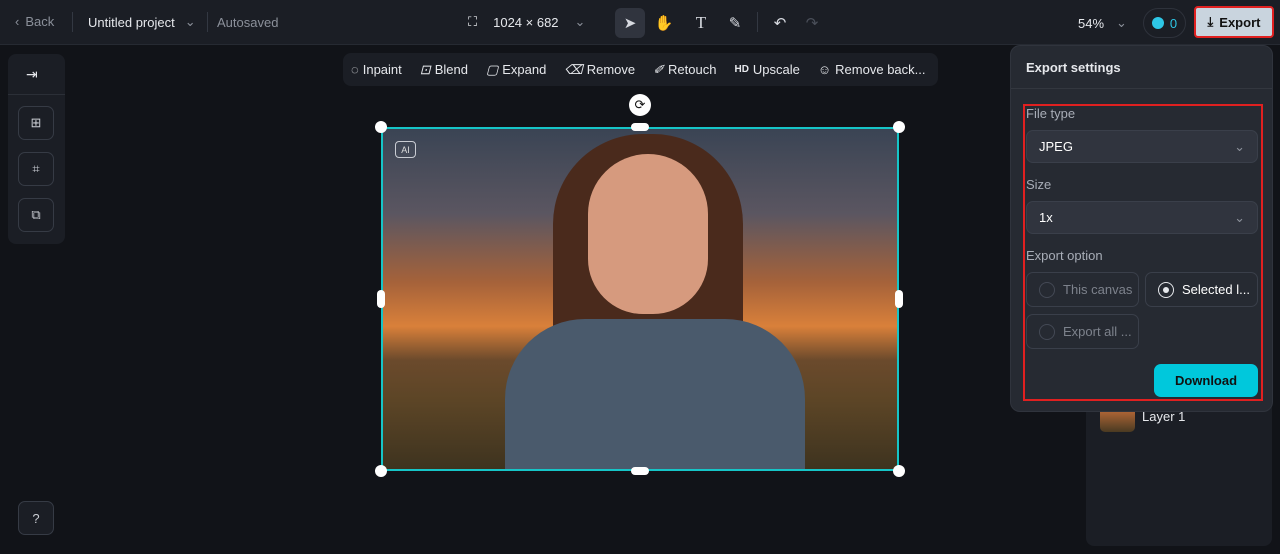  What do you see at coordinates (1051, 113) in the screenshot?
I see `file-type-label: File type` at bounding box center [1051, 113].